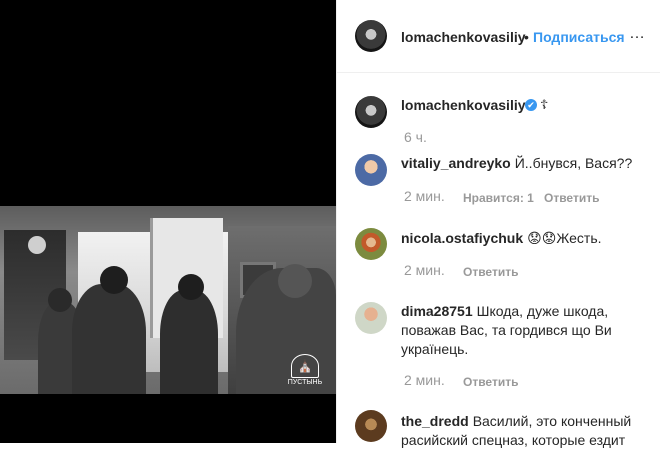  Describe the element at coordinates (573, 163) in the screenshot. I see `comment-text: Й..бнувся, Вася??` at that location.